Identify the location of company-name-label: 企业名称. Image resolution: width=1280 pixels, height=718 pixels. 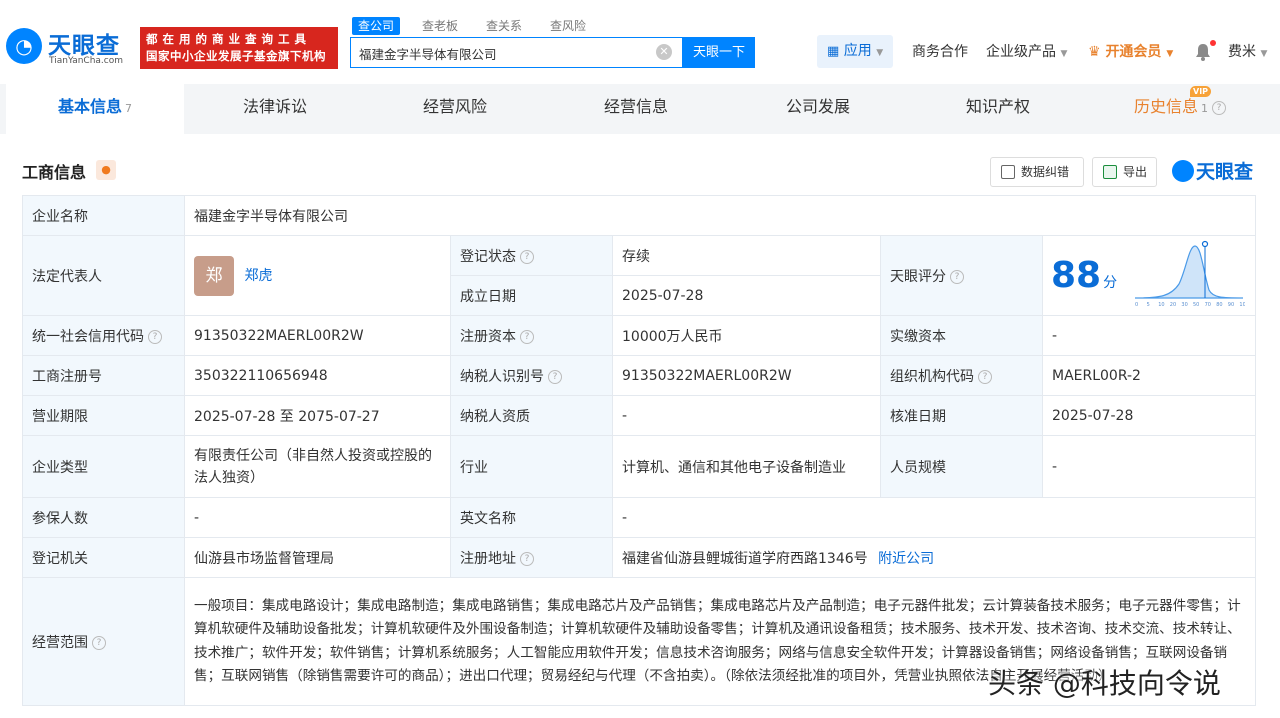
(103, 215).